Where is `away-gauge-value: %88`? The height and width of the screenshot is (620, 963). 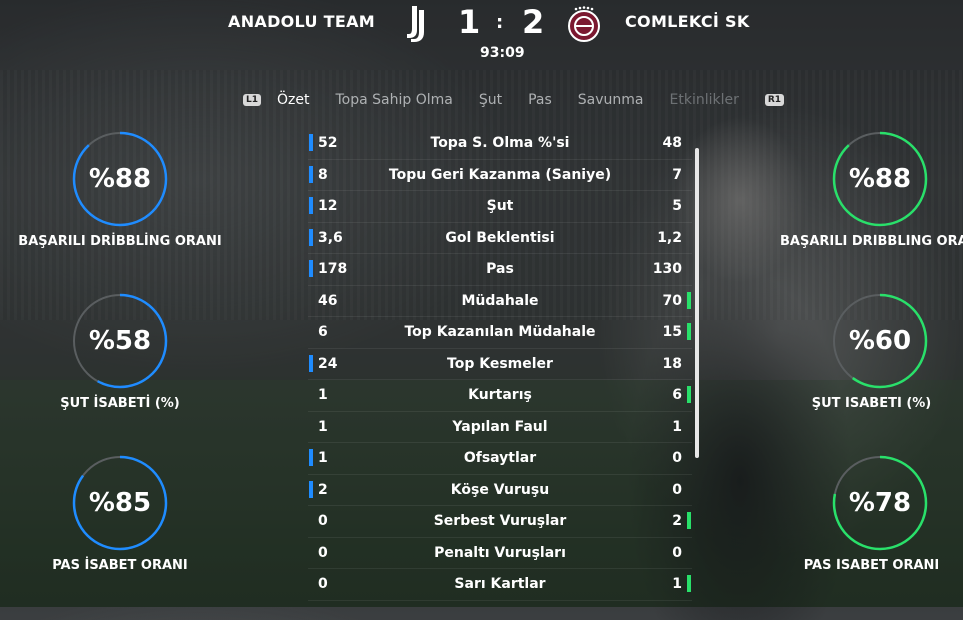 away-gauge-value: %88 is located at coordinates (880, 179).